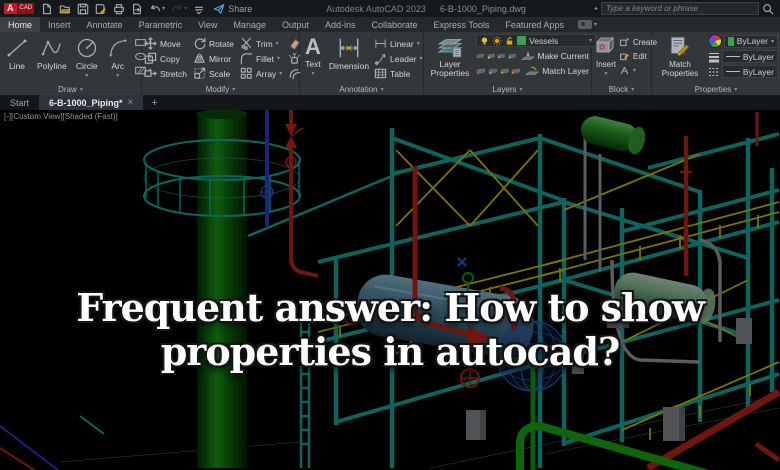  What do you see at coordinates (165, 43) in the screenshot?
I see `move-button: Move` at bounding box center [165, 43].